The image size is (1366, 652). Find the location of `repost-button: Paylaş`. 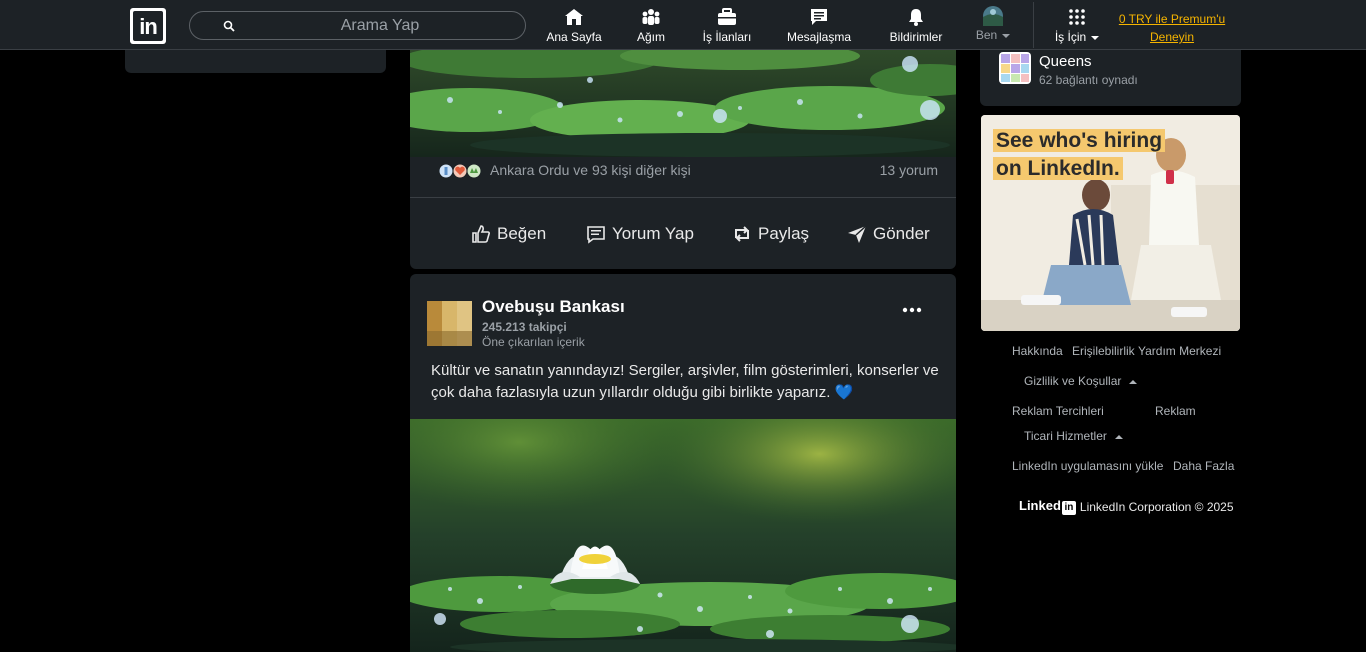

repost-button: Paylaş is located at coordinates (770, 234).